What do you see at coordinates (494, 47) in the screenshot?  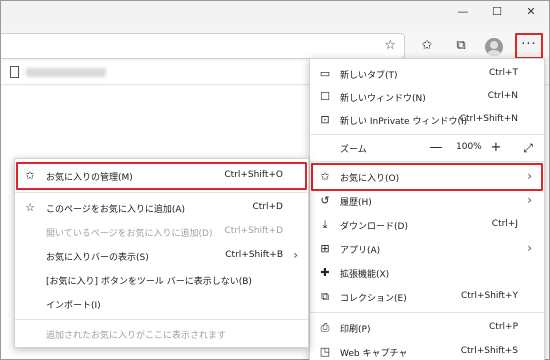 I see `profile-avatar` at bounding box center [494, 47].